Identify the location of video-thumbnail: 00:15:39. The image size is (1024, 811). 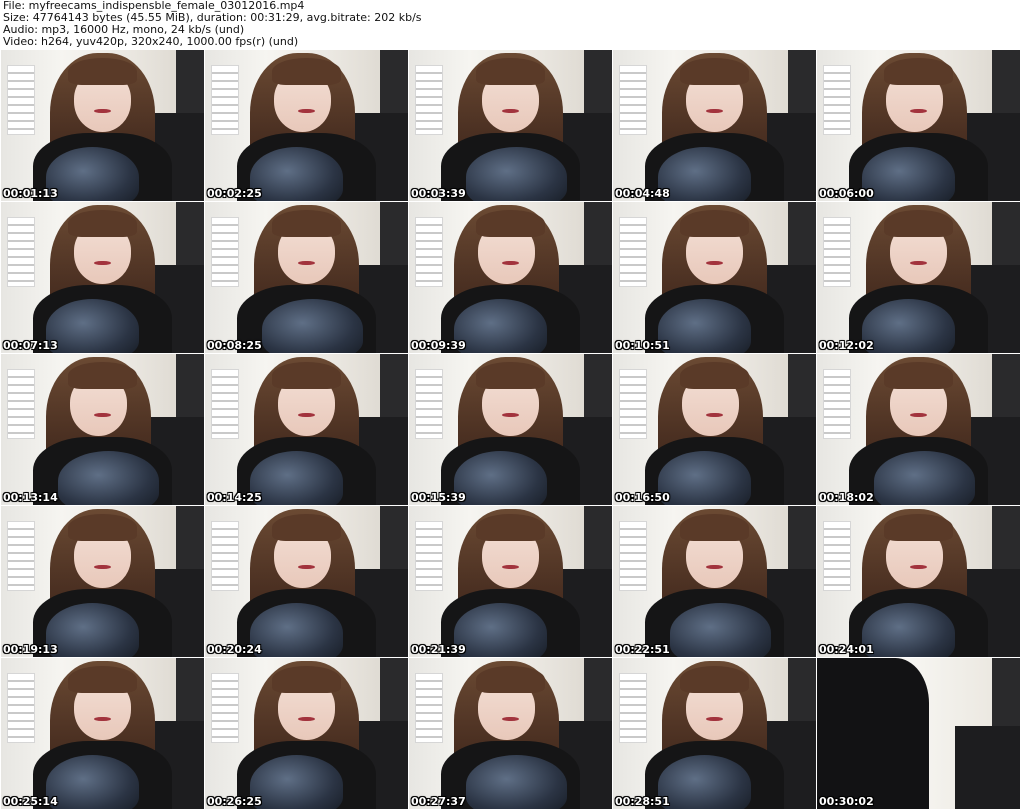
(510, 429).